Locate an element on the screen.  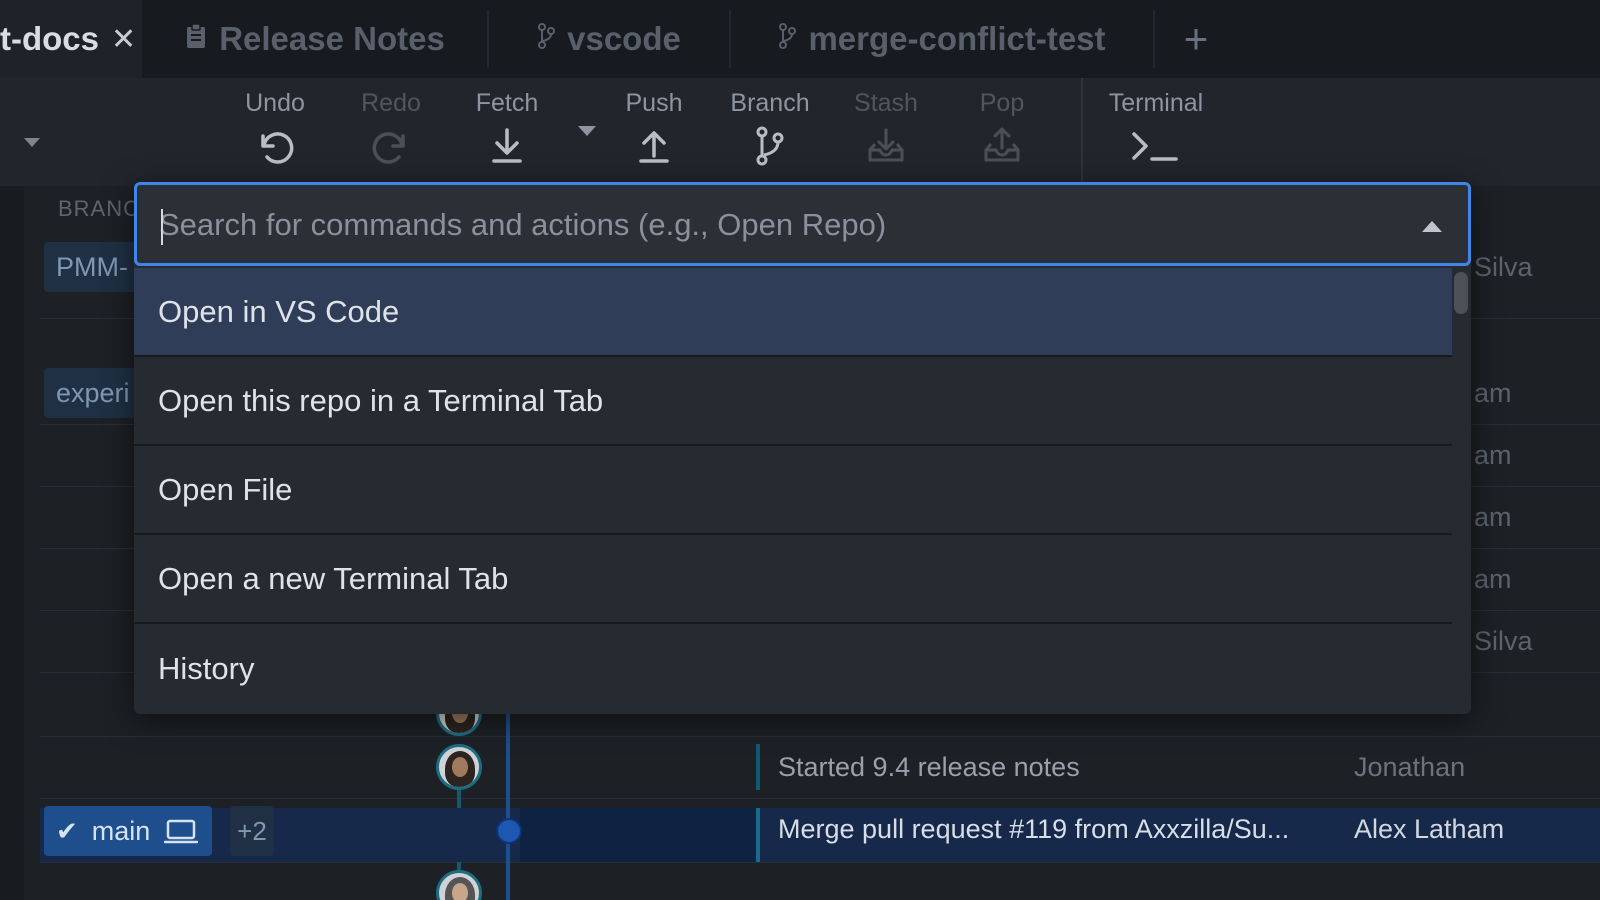
graph-line is located at coordinates (508, 807).